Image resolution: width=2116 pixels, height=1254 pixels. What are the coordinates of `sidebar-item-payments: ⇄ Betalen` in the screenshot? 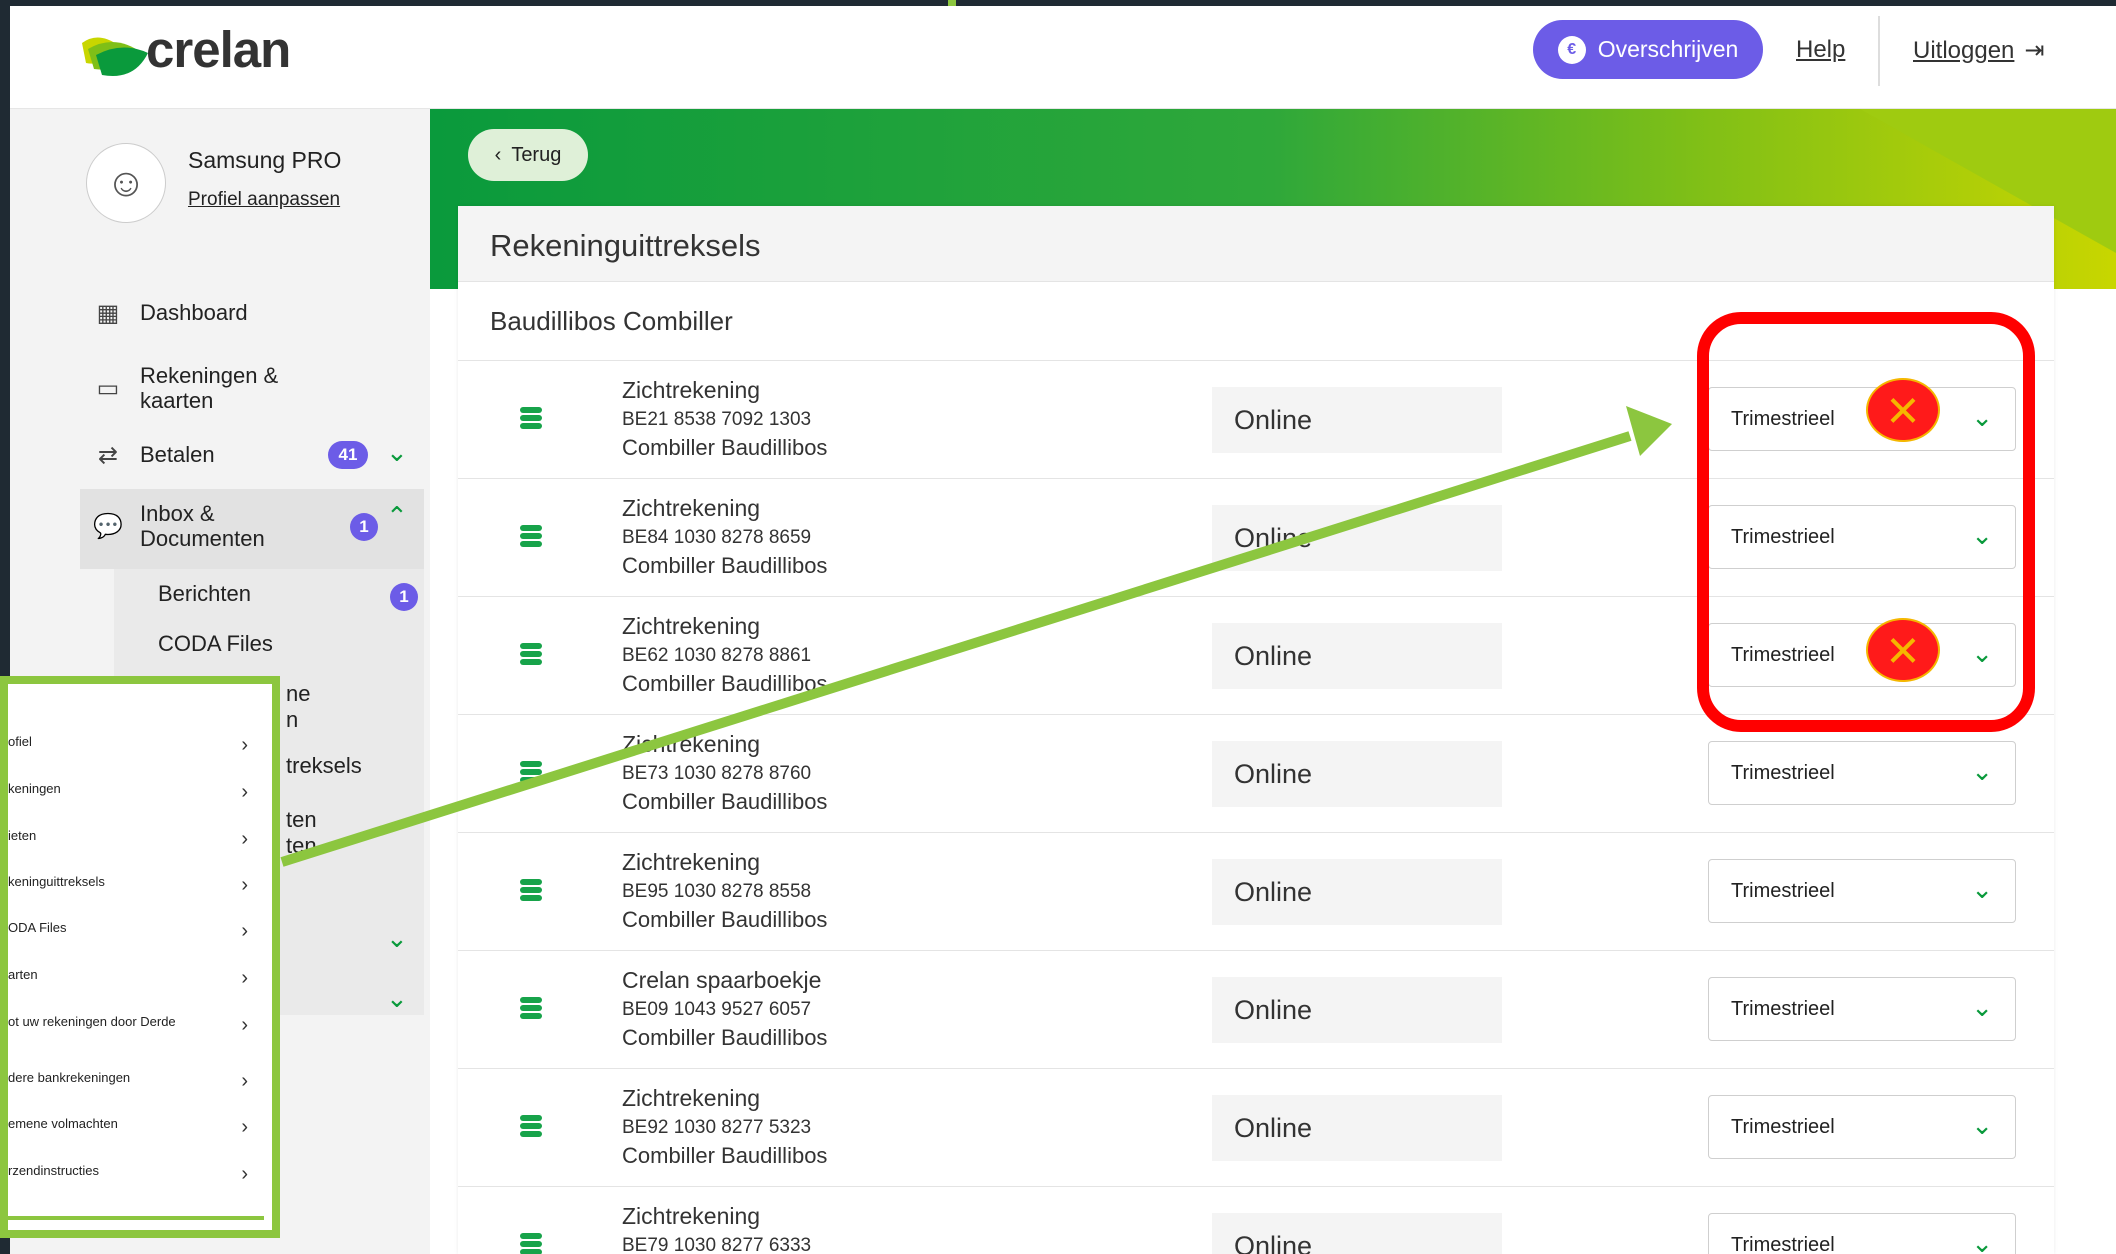 It's located at (152, 455).